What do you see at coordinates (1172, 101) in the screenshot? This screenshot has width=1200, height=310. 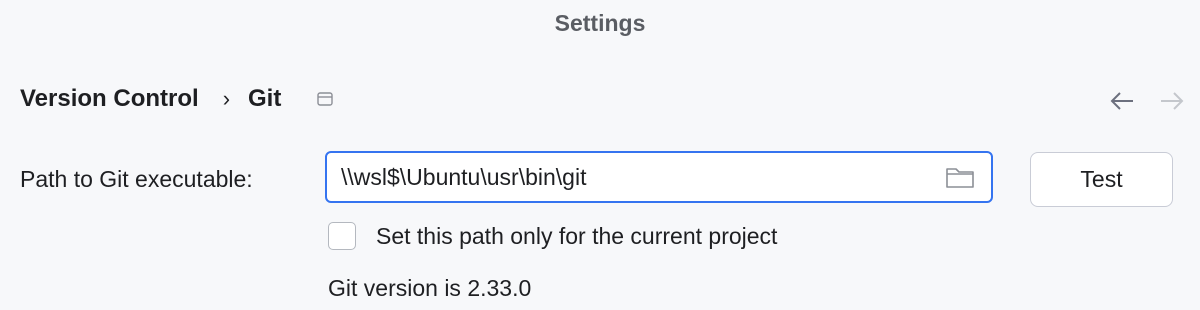 I see `arrow-right-icon` at bounding box center [1172, 101].